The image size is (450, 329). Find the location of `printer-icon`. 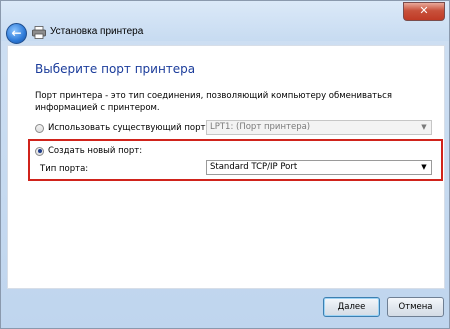

printer-icon is located at coordinates (39, 32).